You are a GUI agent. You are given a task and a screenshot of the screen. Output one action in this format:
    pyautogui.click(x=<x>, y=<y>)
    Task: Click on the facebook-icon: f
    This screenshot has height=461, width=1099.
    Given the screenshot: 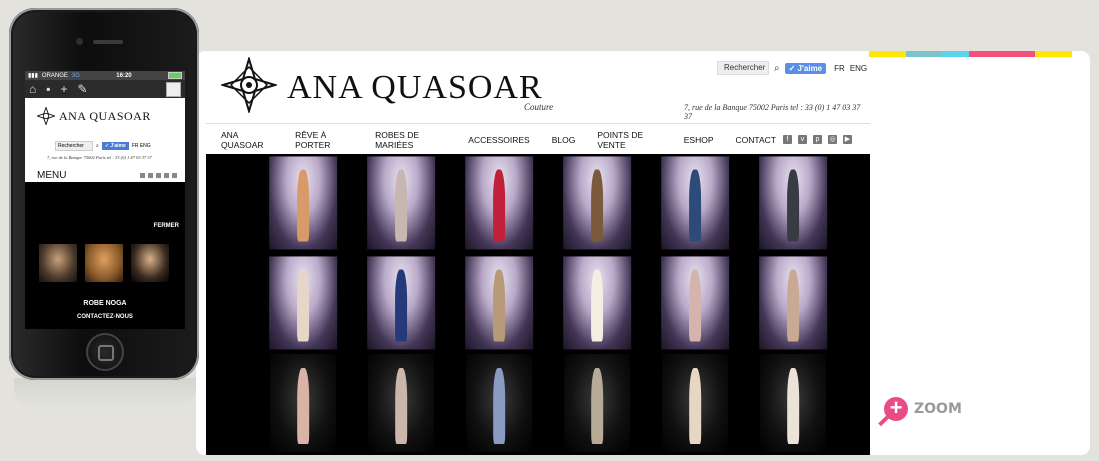 What is the action you would take?
    pyautogui.click(x=787, y=139)
    